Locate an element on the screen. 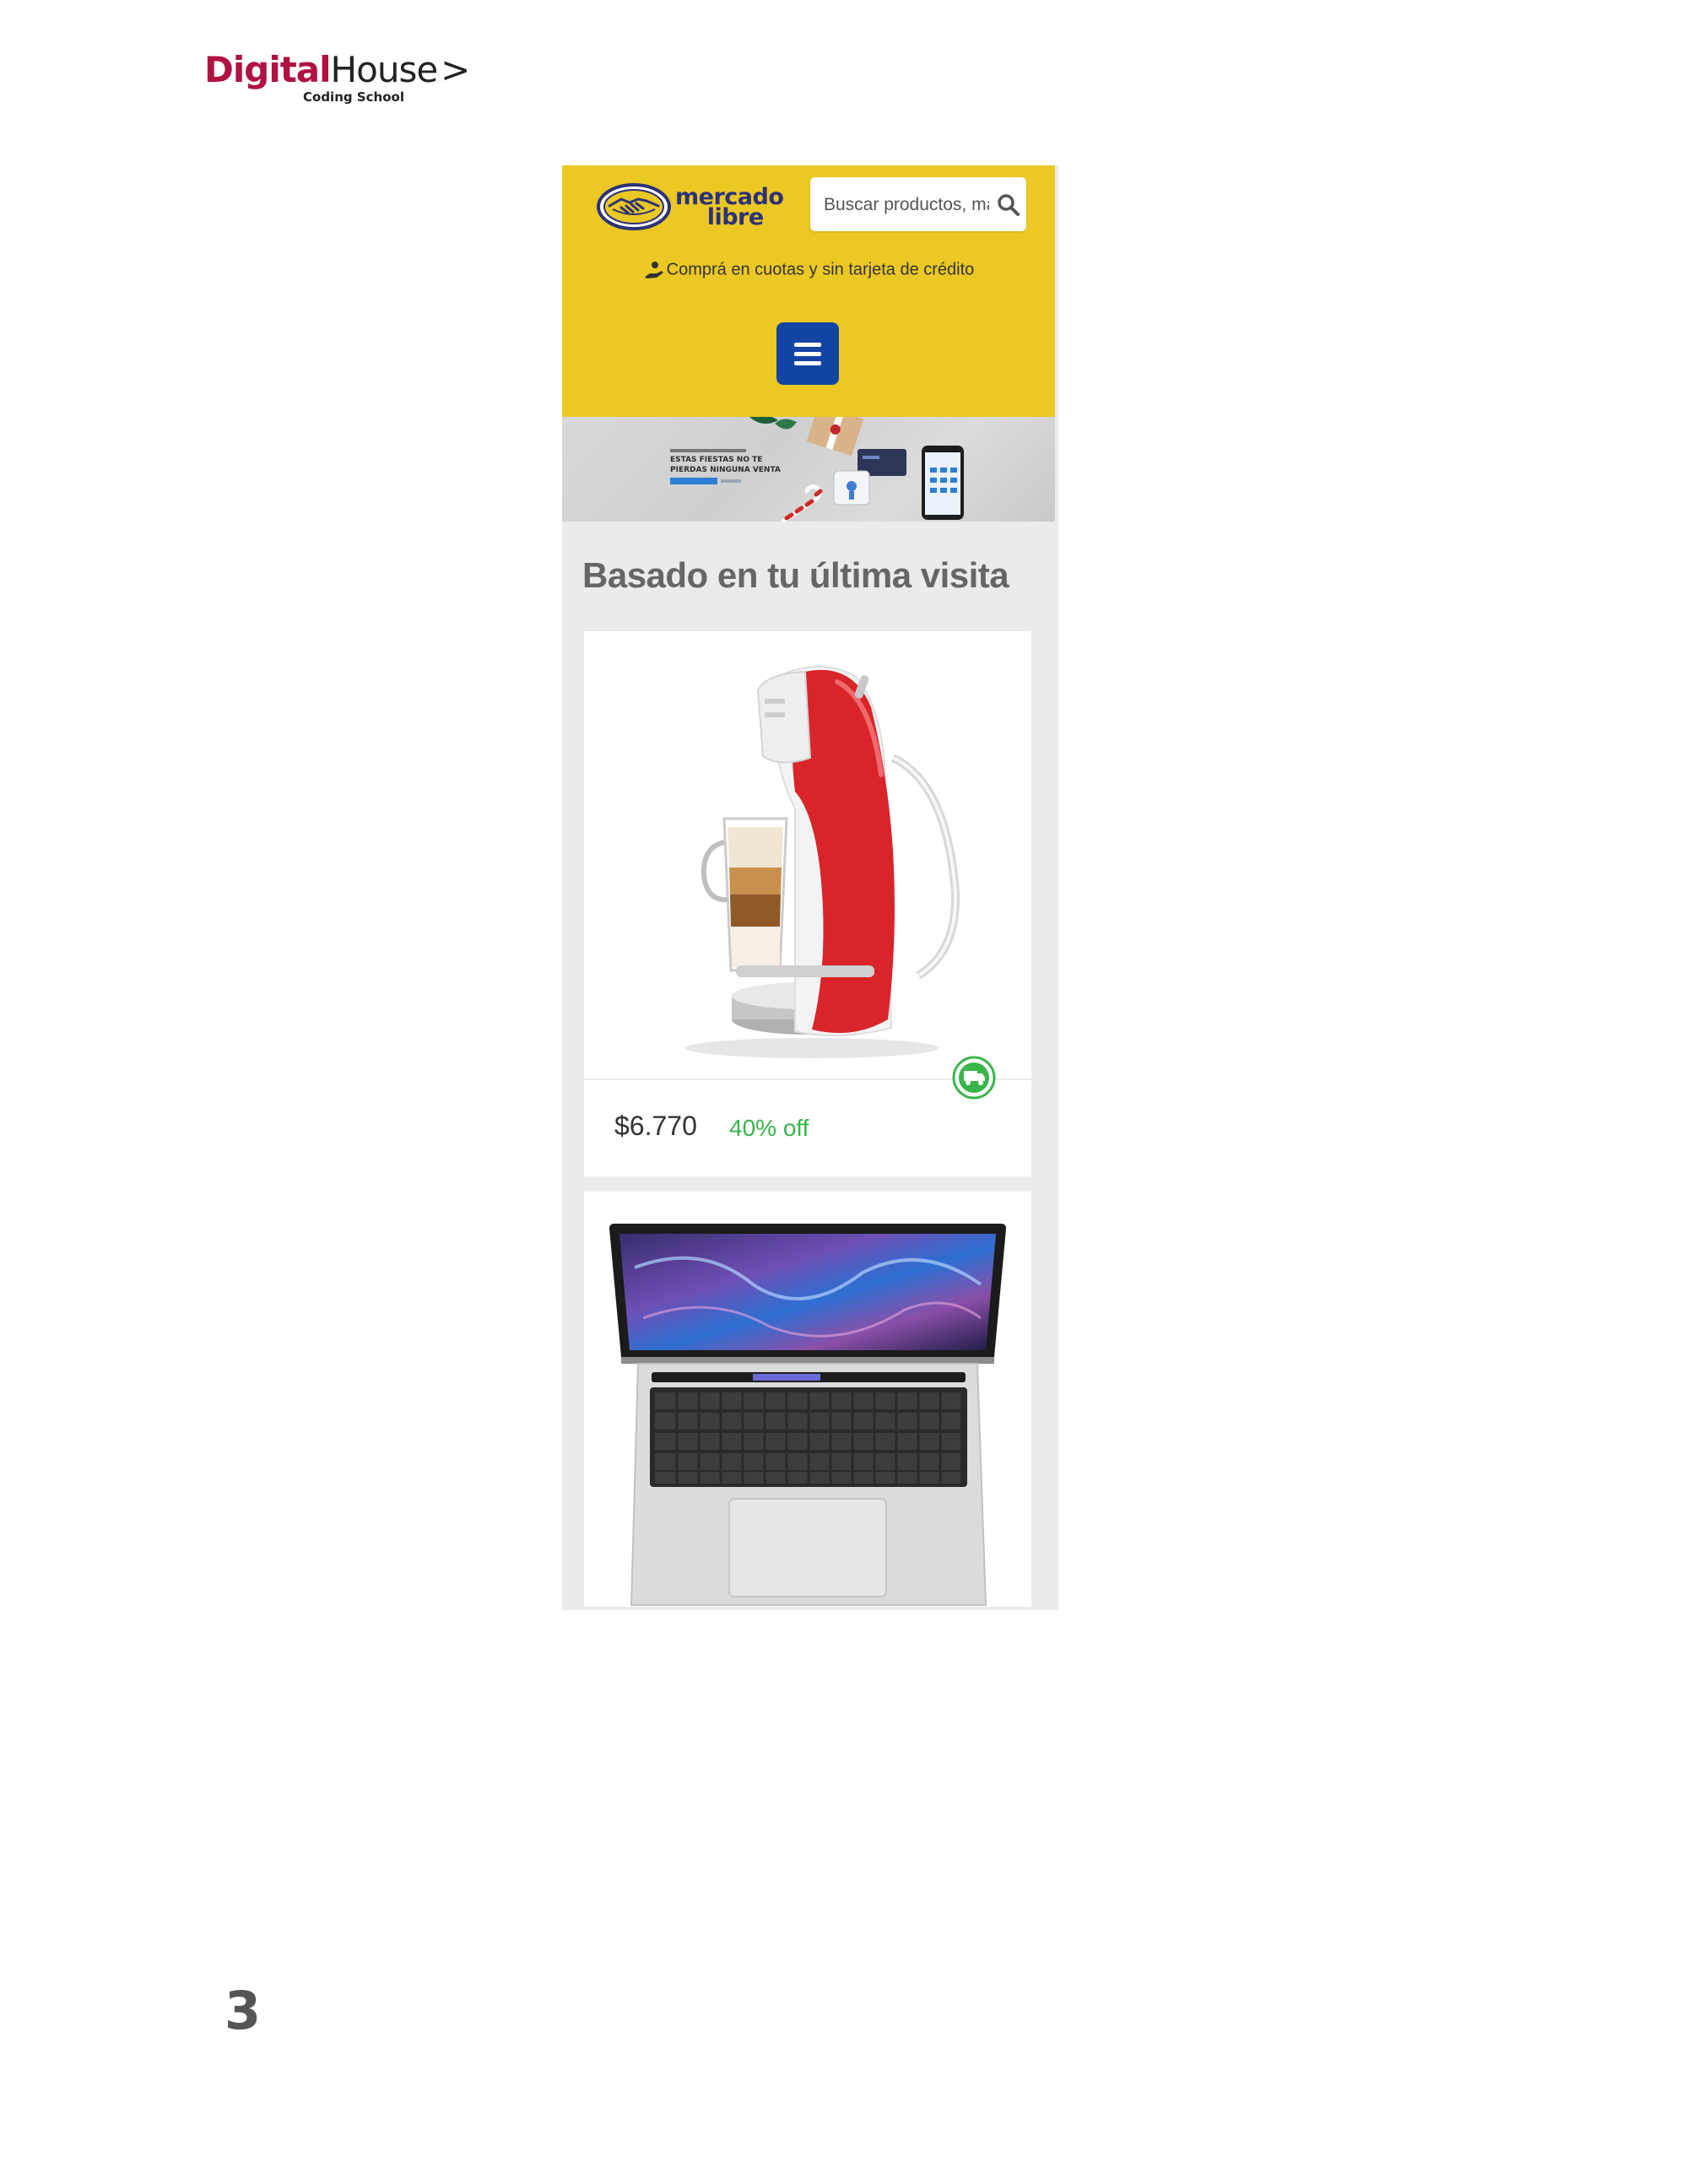 Image resolution: width=1688 pixels, height=2184 pixels. coffee-machine-icon is located at coordinates (822, 861).